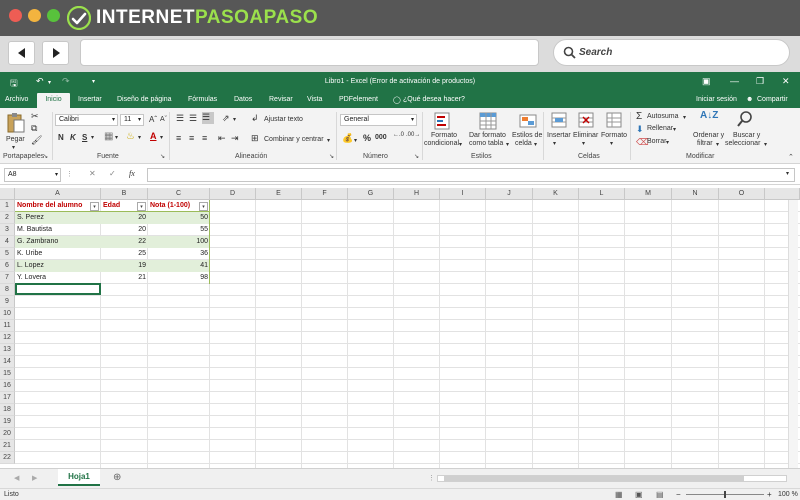  I want to click on align-middle-icon: ☰, so click(193, 118).